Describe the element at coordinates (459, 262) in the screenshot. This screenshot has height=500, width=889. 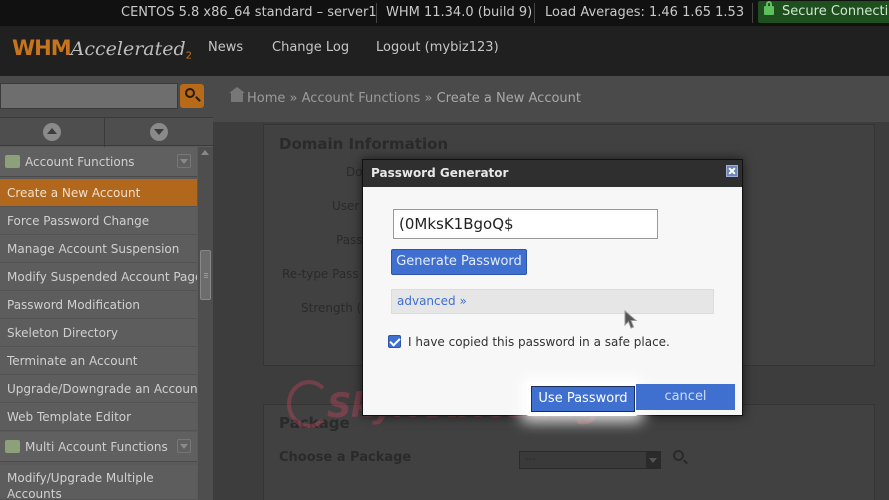
I see `generate-password-button: Generate Password` at that location.